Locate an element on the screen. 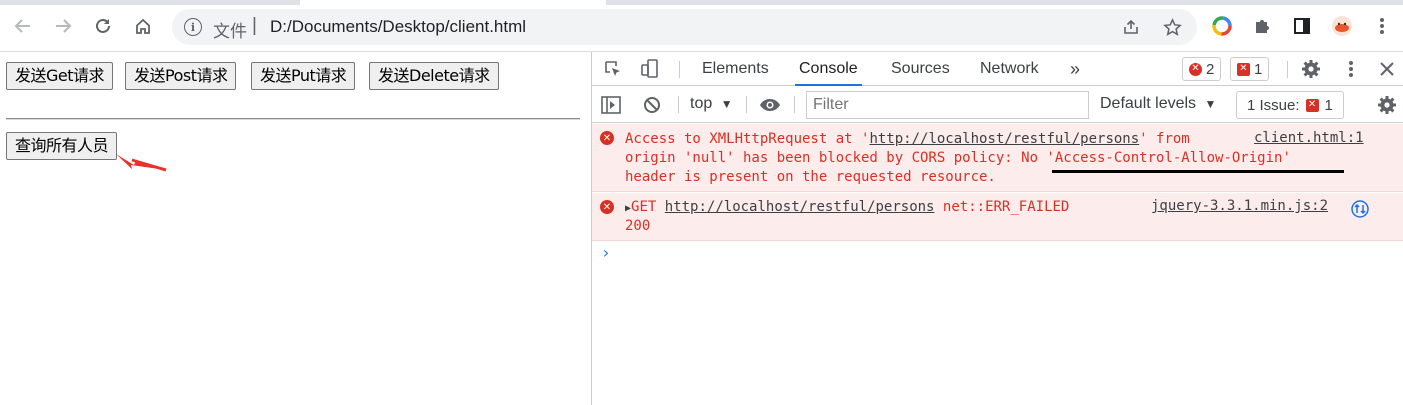 The image size is (1403, 405). bookmark-star-icon is located at coordinates (1172, 27).